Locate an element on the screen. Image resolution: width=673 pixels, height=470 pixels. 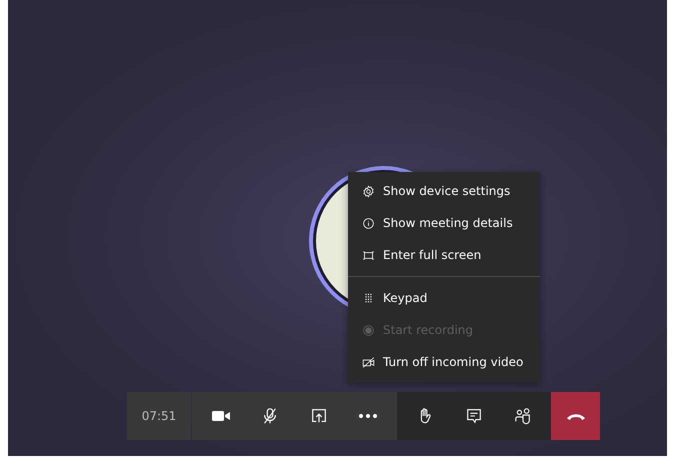
record-icon is located at coordinates (368, 330).